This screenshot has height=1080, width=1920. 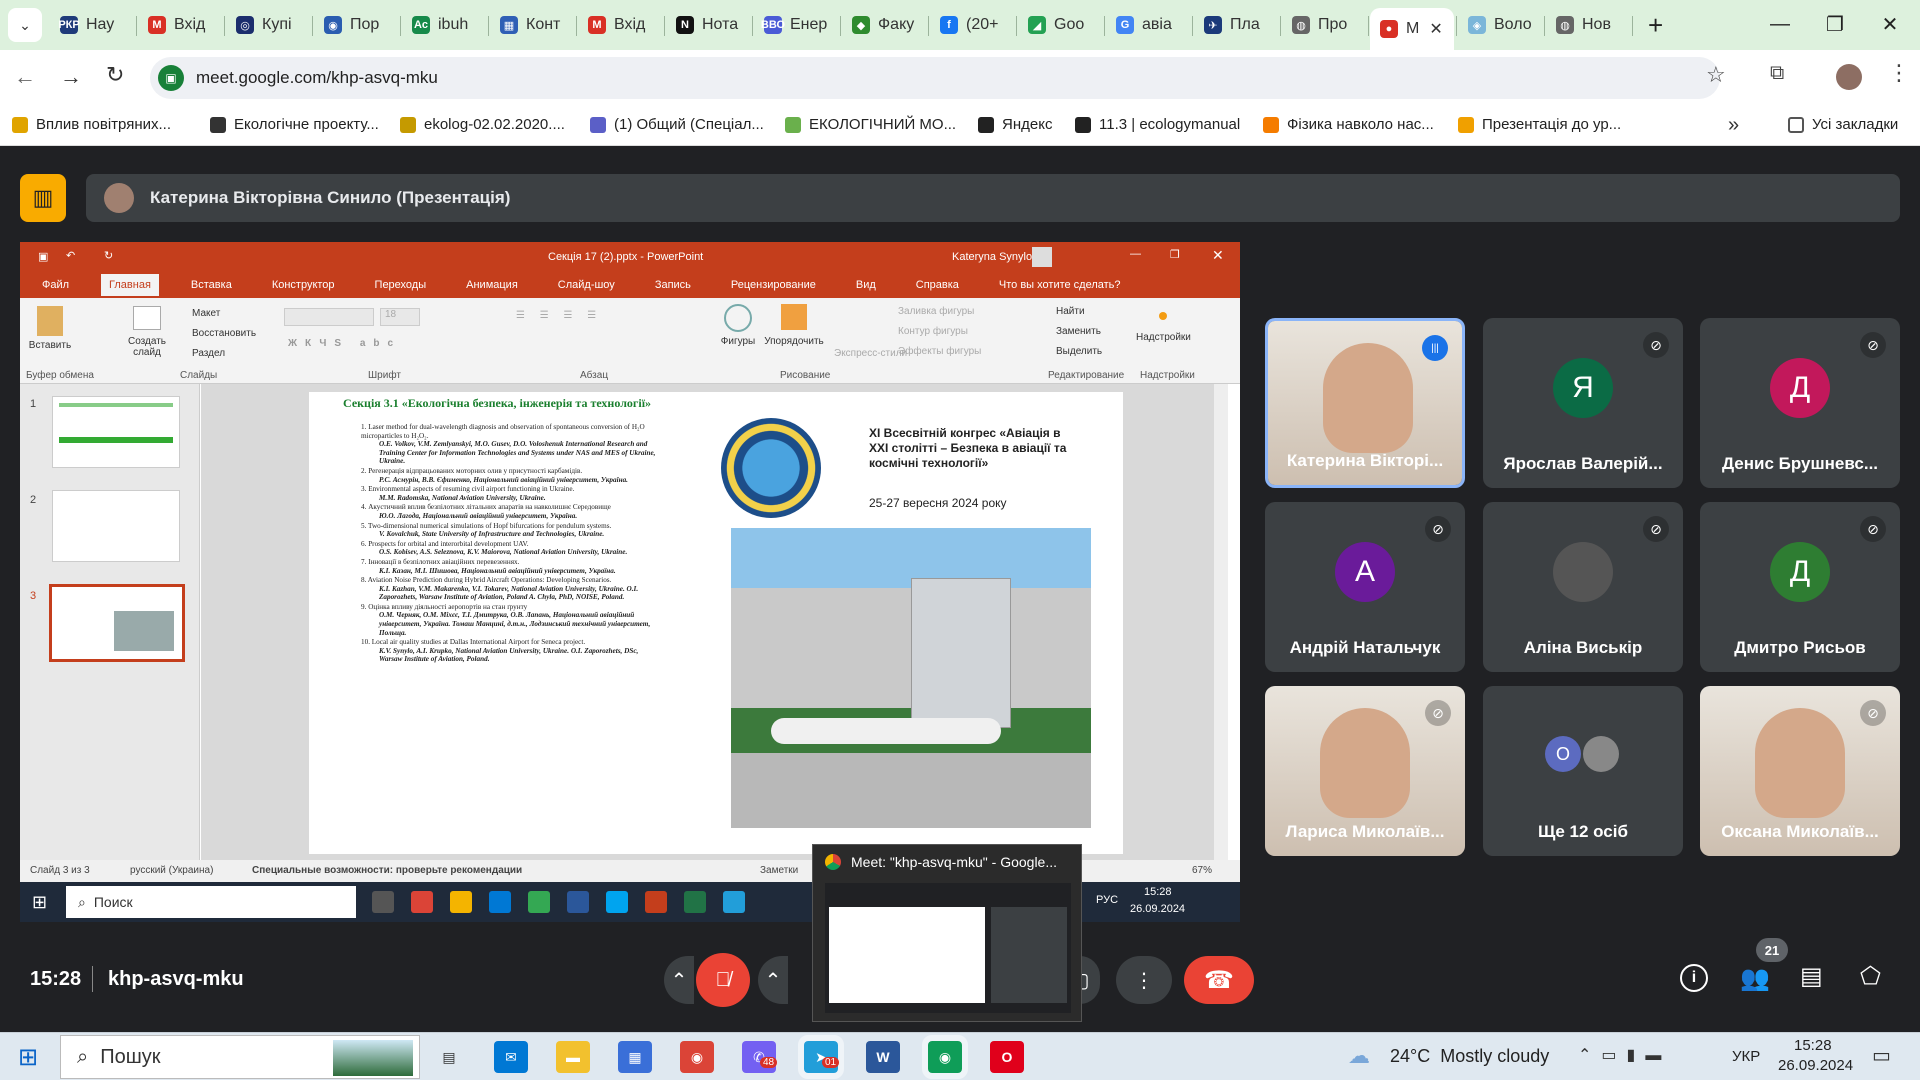 What do you see at coordinates (738, 325) in the screenshot?
I see `shapes-button: Фигуры` at bounding box center [738, 325].